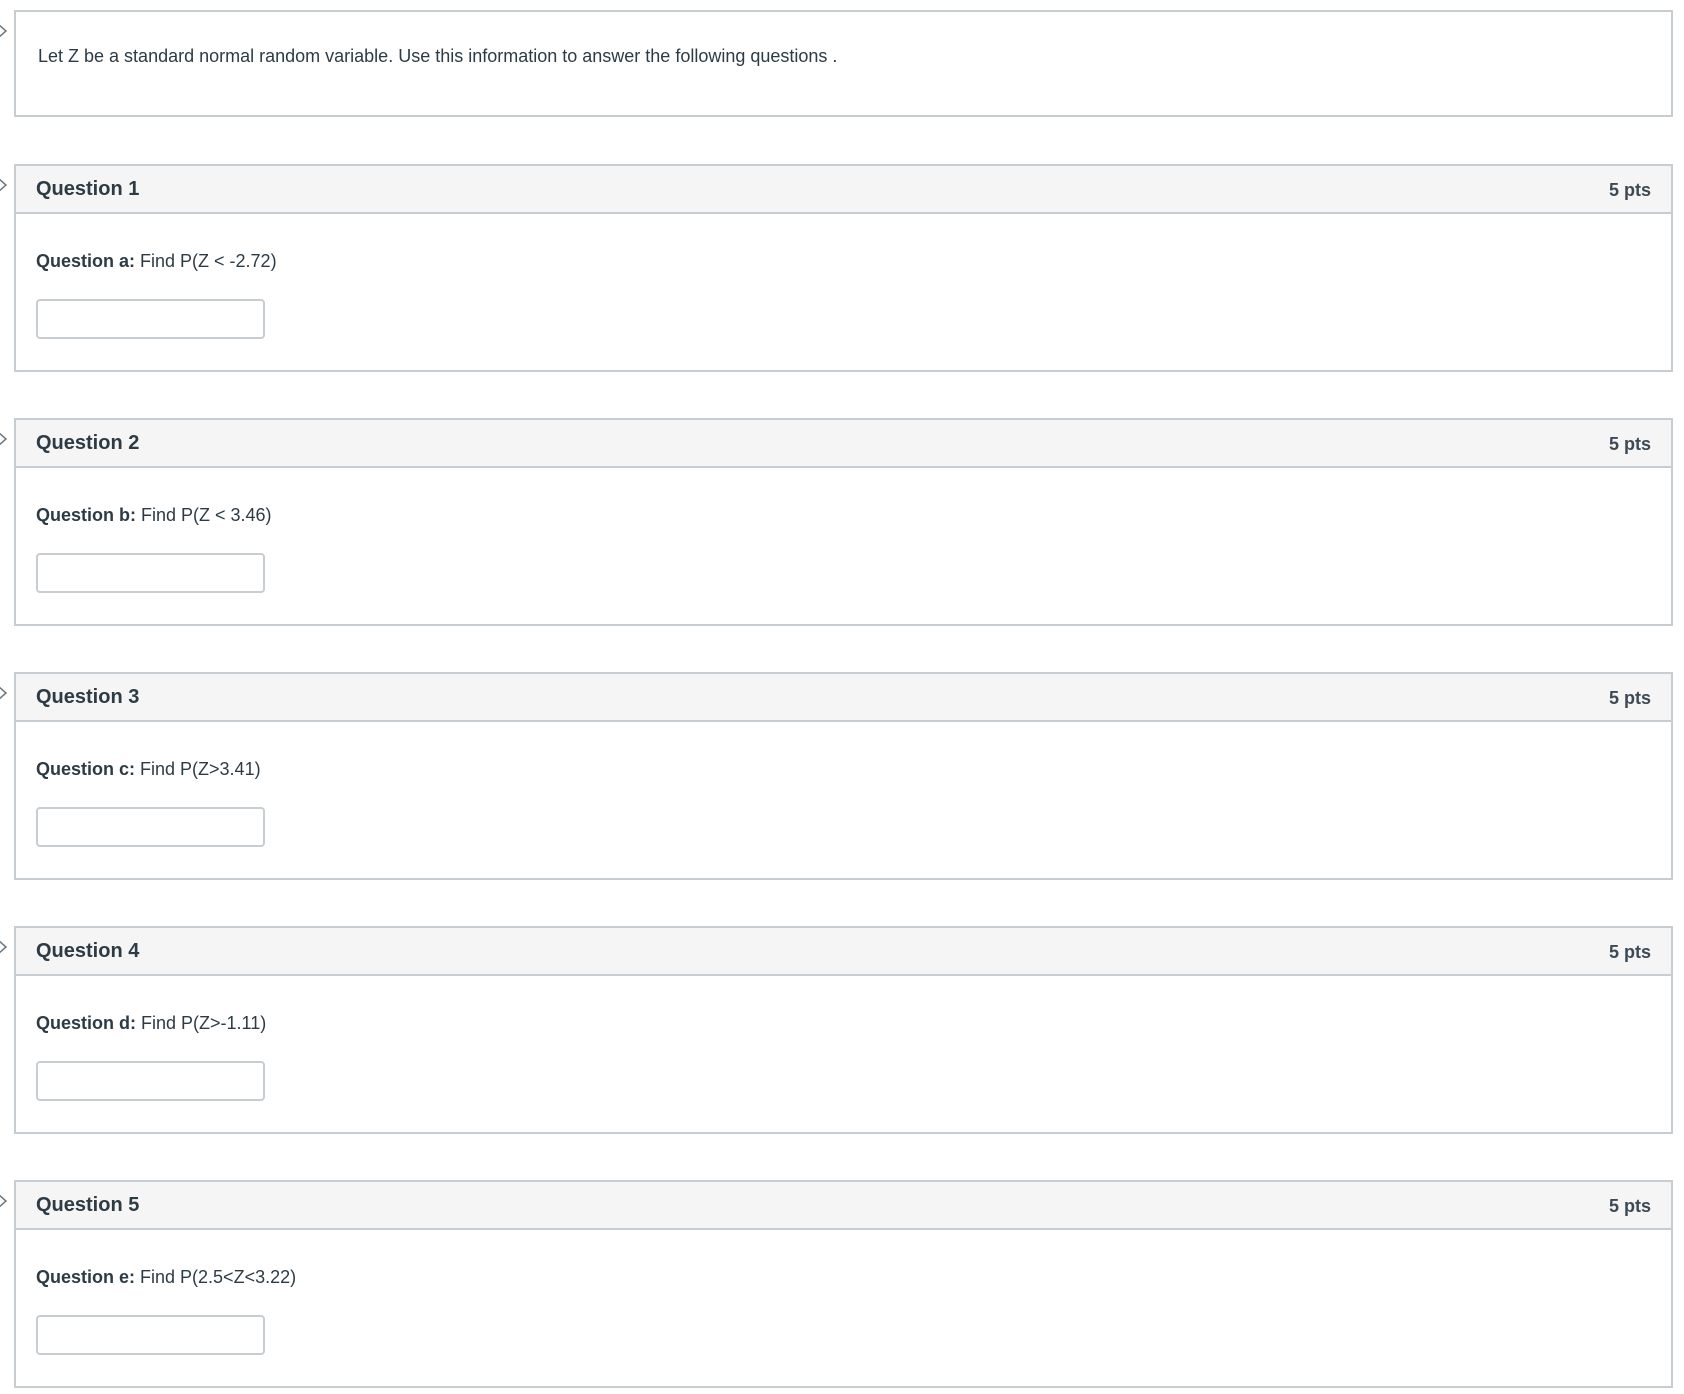 This screenshot has height=1394, width=1684. Describe the element at coordinates (843, 952) in the screenshot. I see `question-header: Question 4 5 pts` at that location.